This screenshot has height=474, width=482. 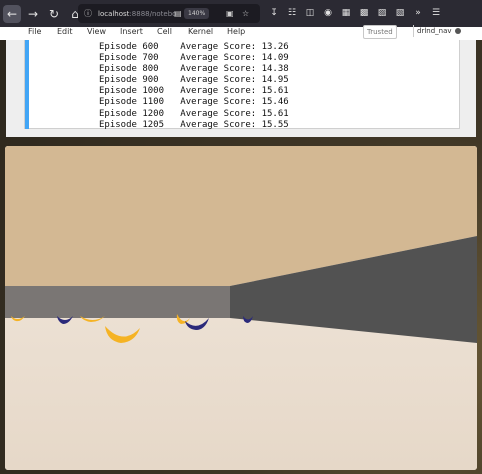 What do you see at coordinates (310, 13) in the screenshot?
I see `sidebar-icon: ◫` at bounding box center [310, 13].